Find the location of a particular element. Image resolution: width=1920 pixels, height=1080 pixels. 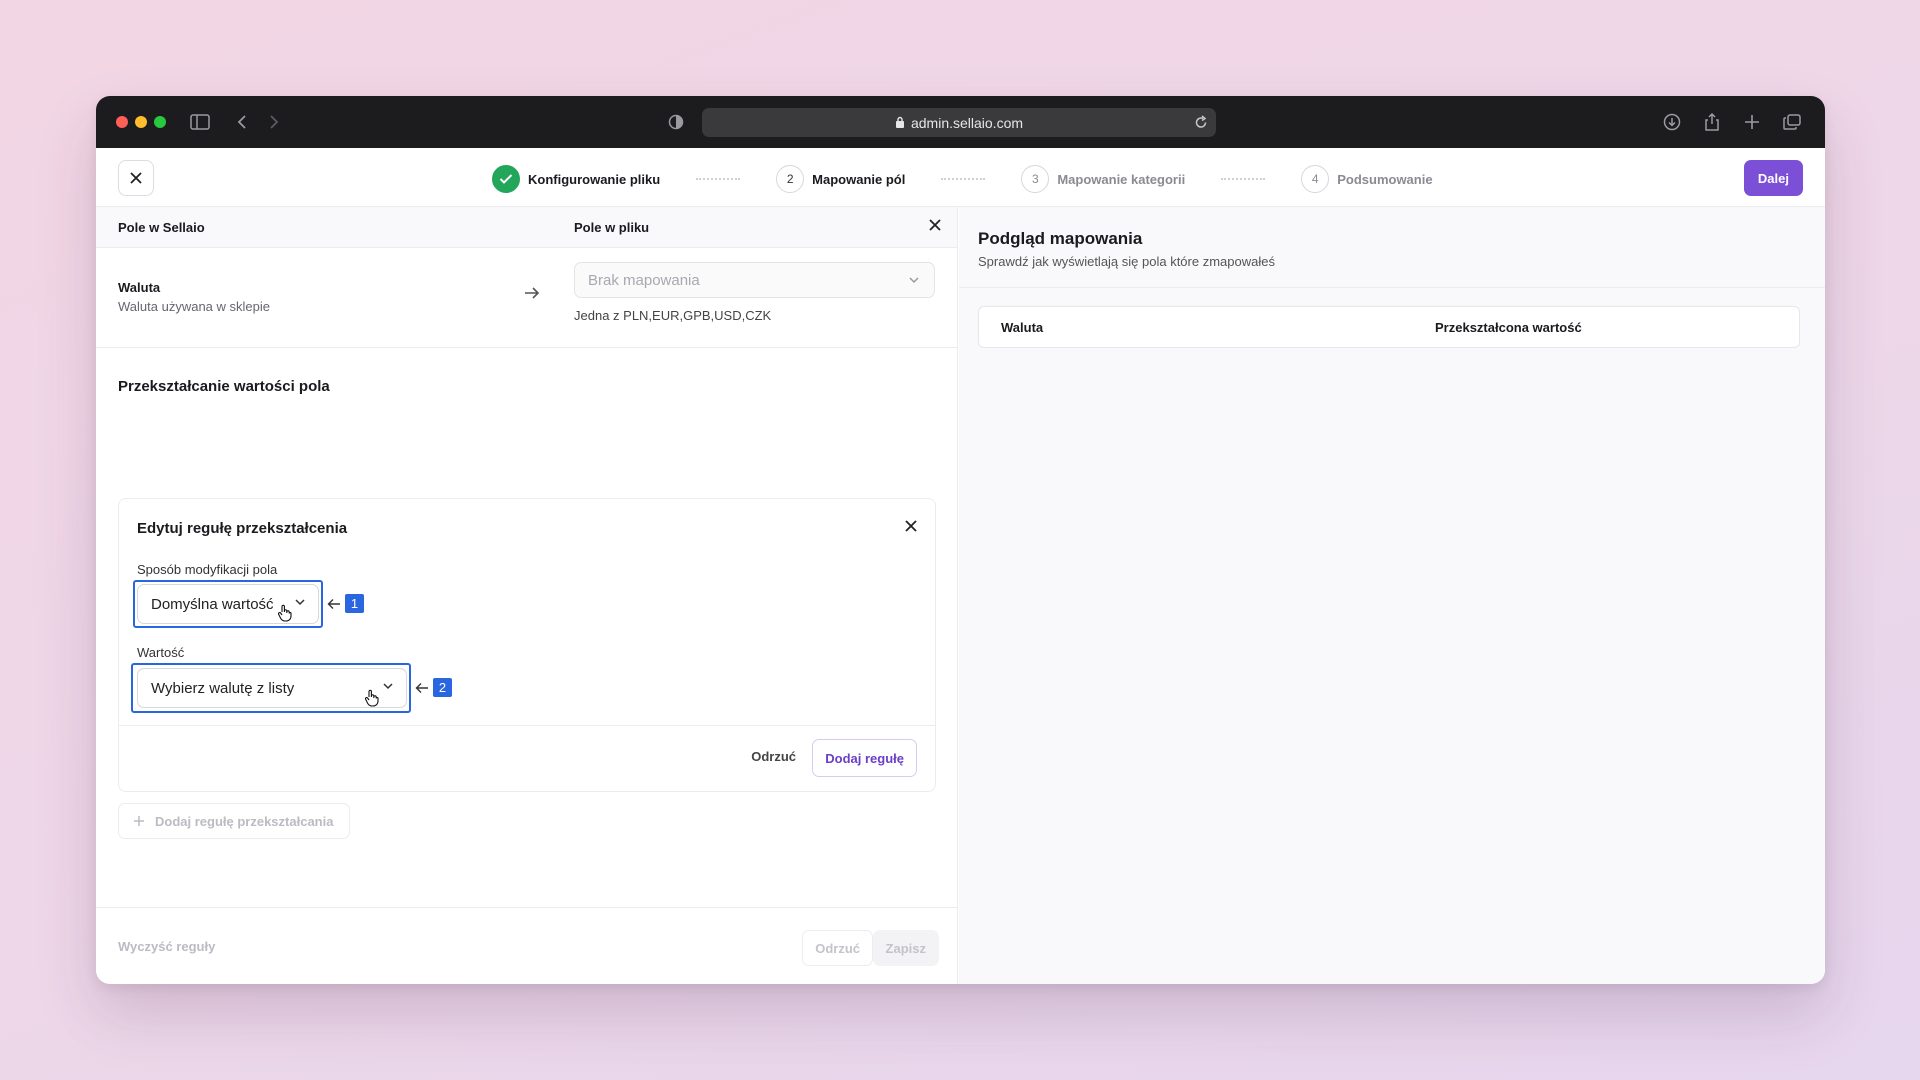

step-configure-file: Konfigurowanie pliku is located at coordinates (576, 179).